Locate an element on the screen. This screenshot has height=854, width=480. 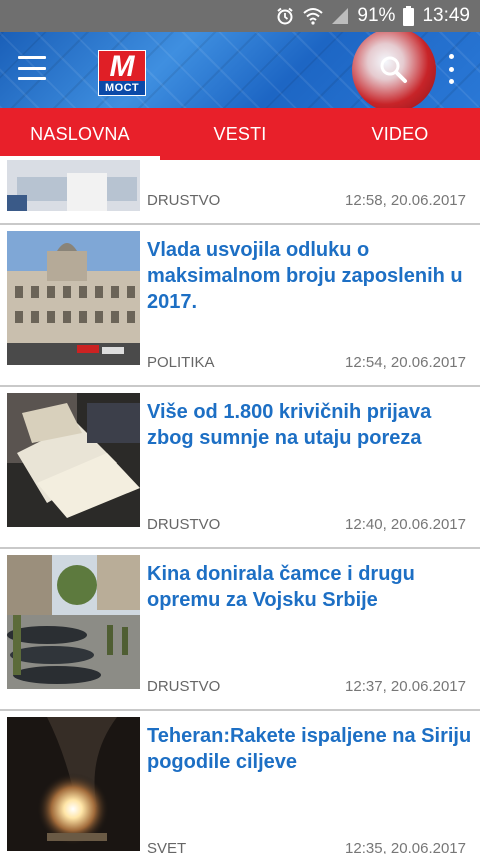
article-time: 12:54, 20.06.2017 is located at coordinates (405, 362).